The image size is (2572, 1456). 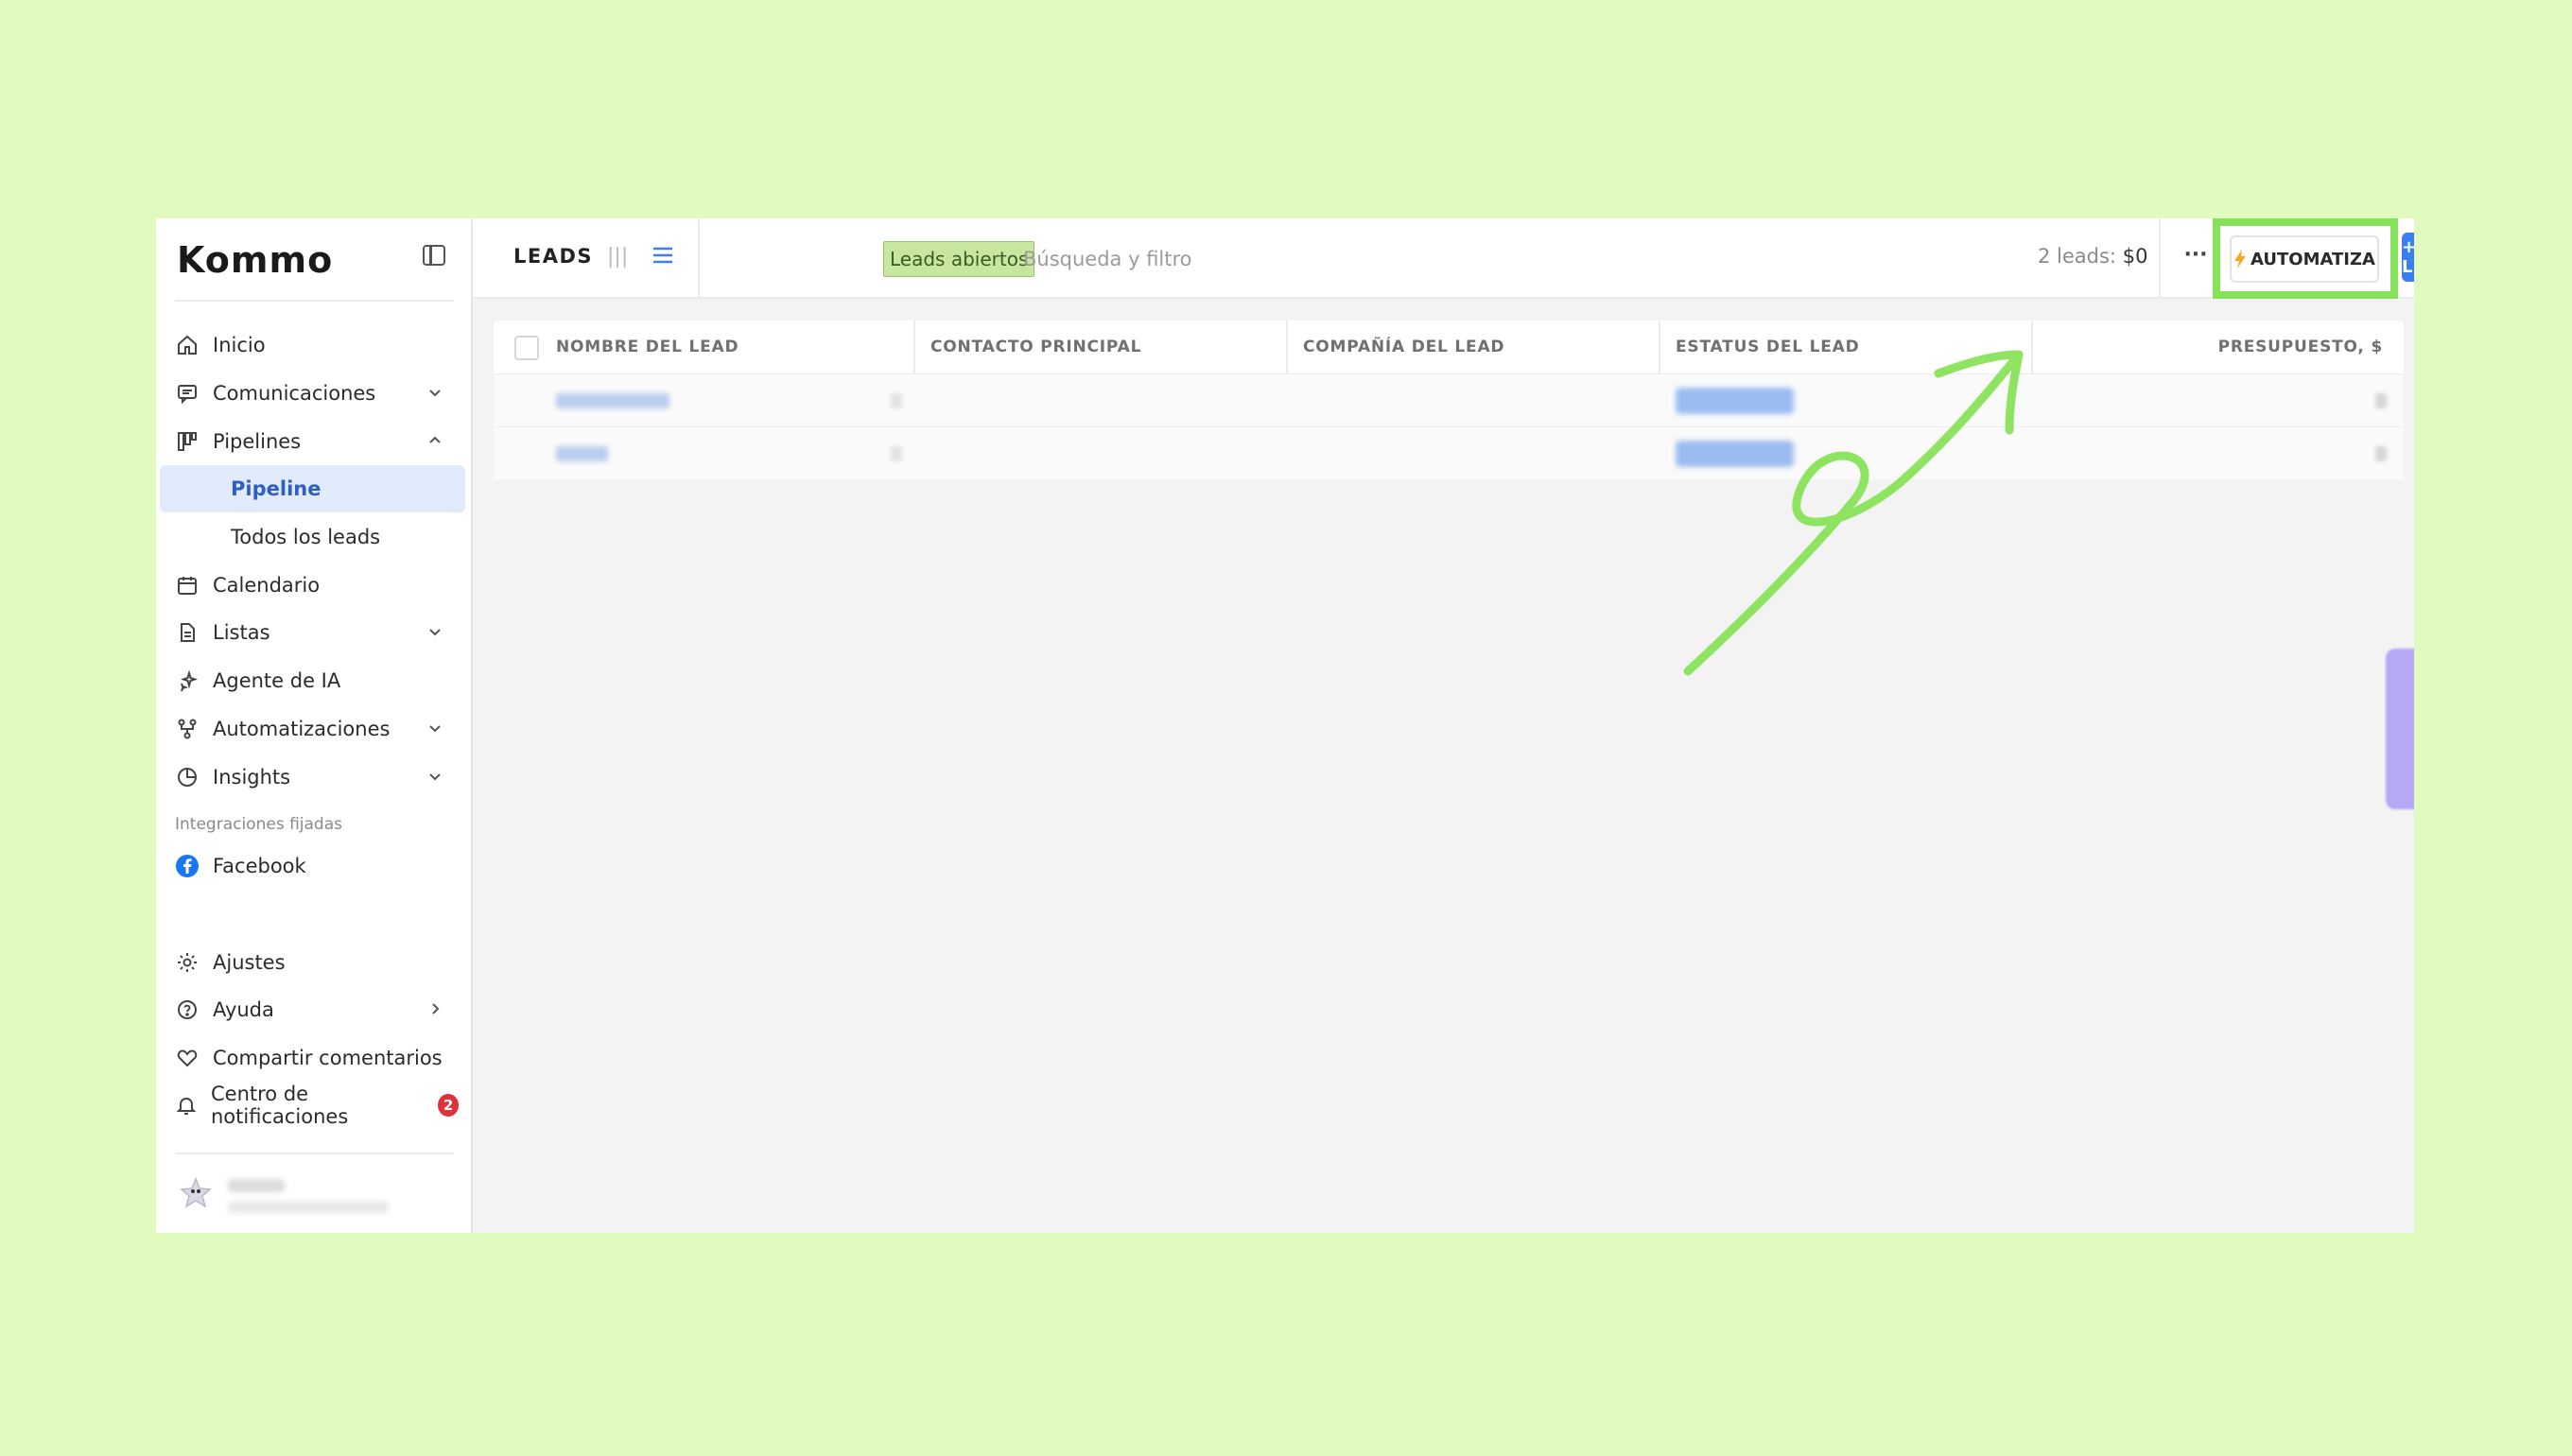 What do you see at coordinates (187, 777) in the screenshot?
I see `pie-chart-icon` at bounding box center [187, 777].